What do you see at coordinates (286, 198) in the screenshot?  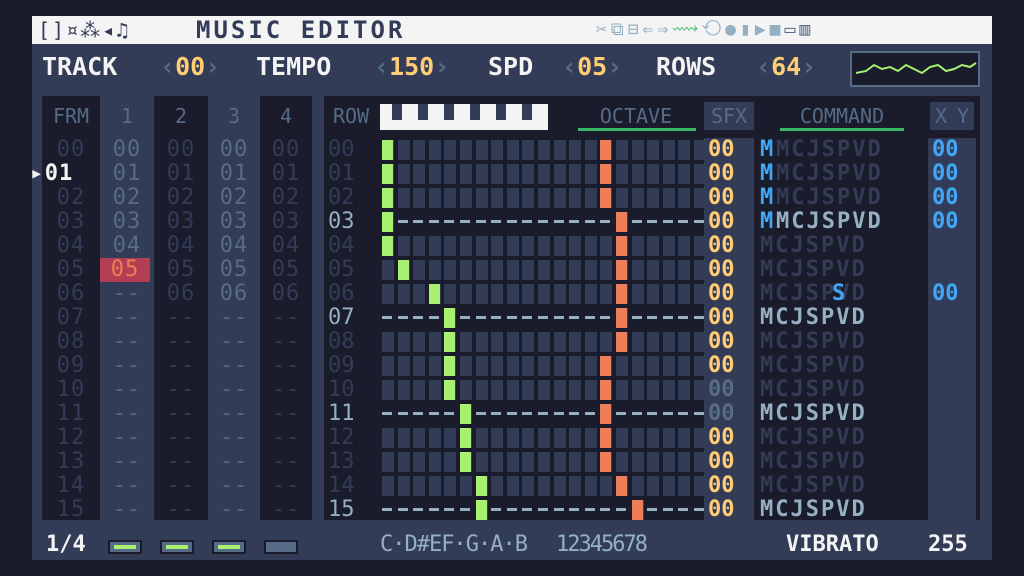 I see `frame-cell: 02` at bounding box center [286, 198].